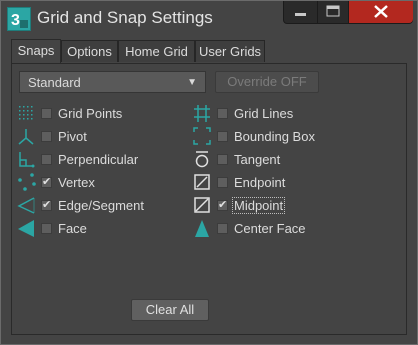 The image size is (418, 345). I want to click on edge-segment-checkbox: ✔, so click(46, 205).